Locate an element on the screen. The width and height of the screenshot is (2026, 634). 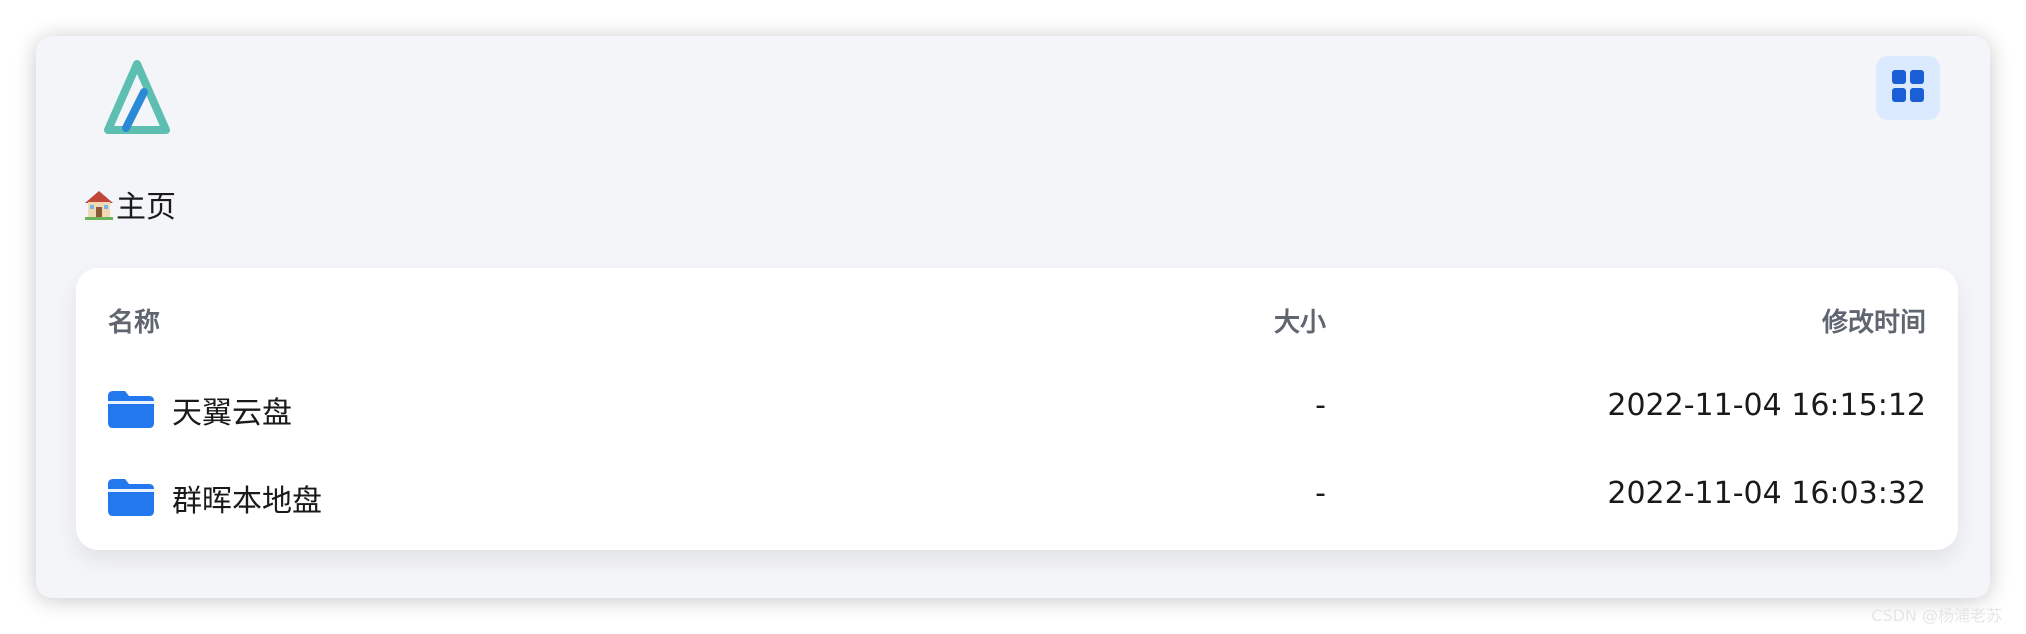
column-header-modified: 修改时间 is located at coordinates (1874, 320).